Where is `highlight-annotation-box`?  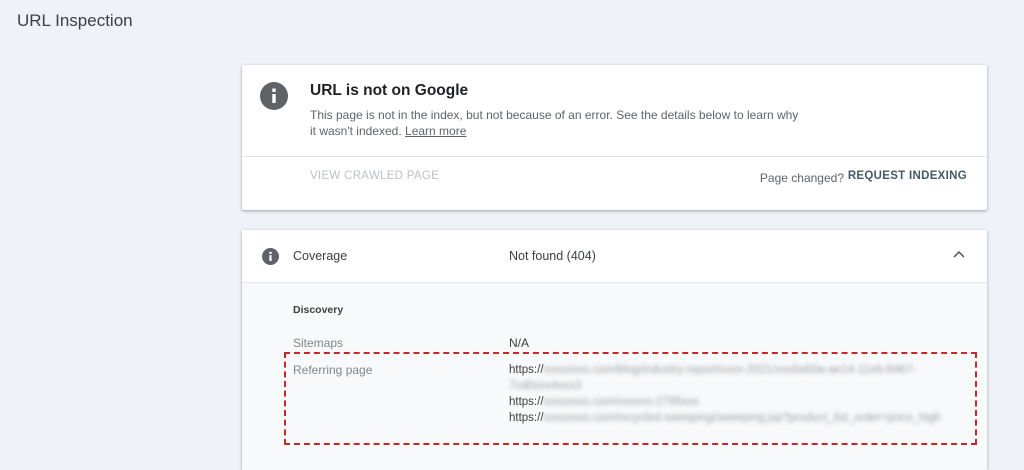
highlight-annotation-box is located at coordinates (630, 398).